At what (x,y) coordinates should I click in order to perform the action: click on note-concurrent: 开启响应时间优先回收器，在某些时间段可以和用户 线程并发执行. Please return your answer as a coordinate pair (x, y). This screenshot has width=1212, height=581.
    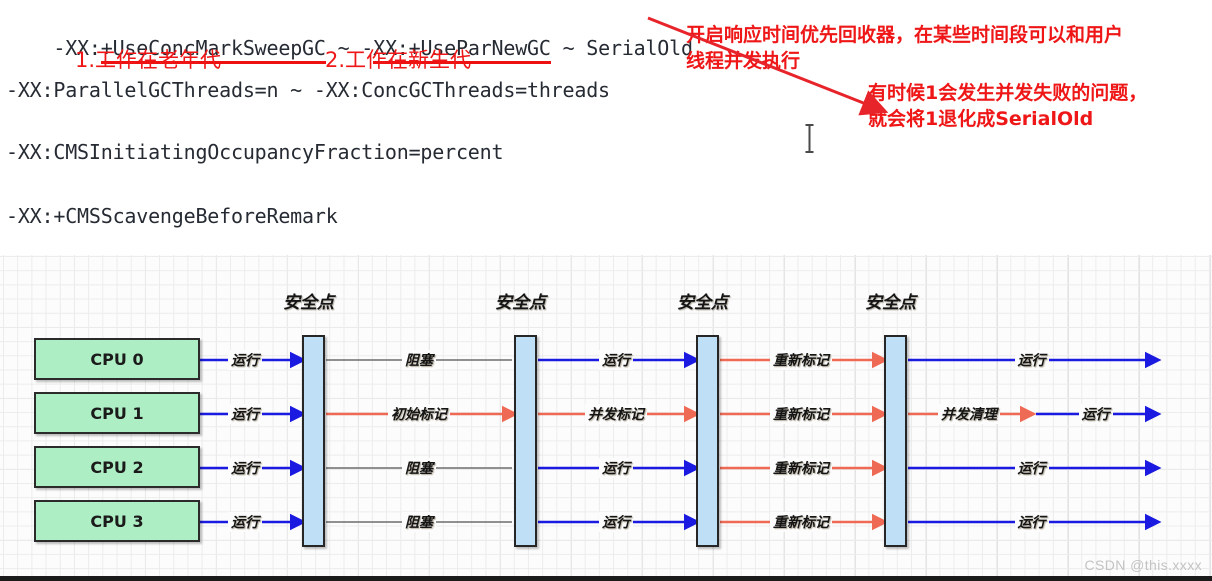
    Looking at the image, I should click on (905, 48).